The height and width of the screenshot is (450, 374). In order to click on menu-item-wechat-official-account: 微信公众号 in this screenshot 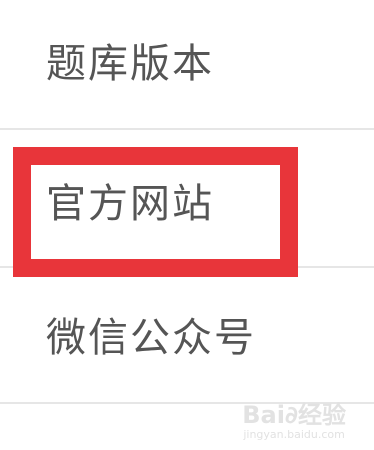, I will do `click(187, 338)`.